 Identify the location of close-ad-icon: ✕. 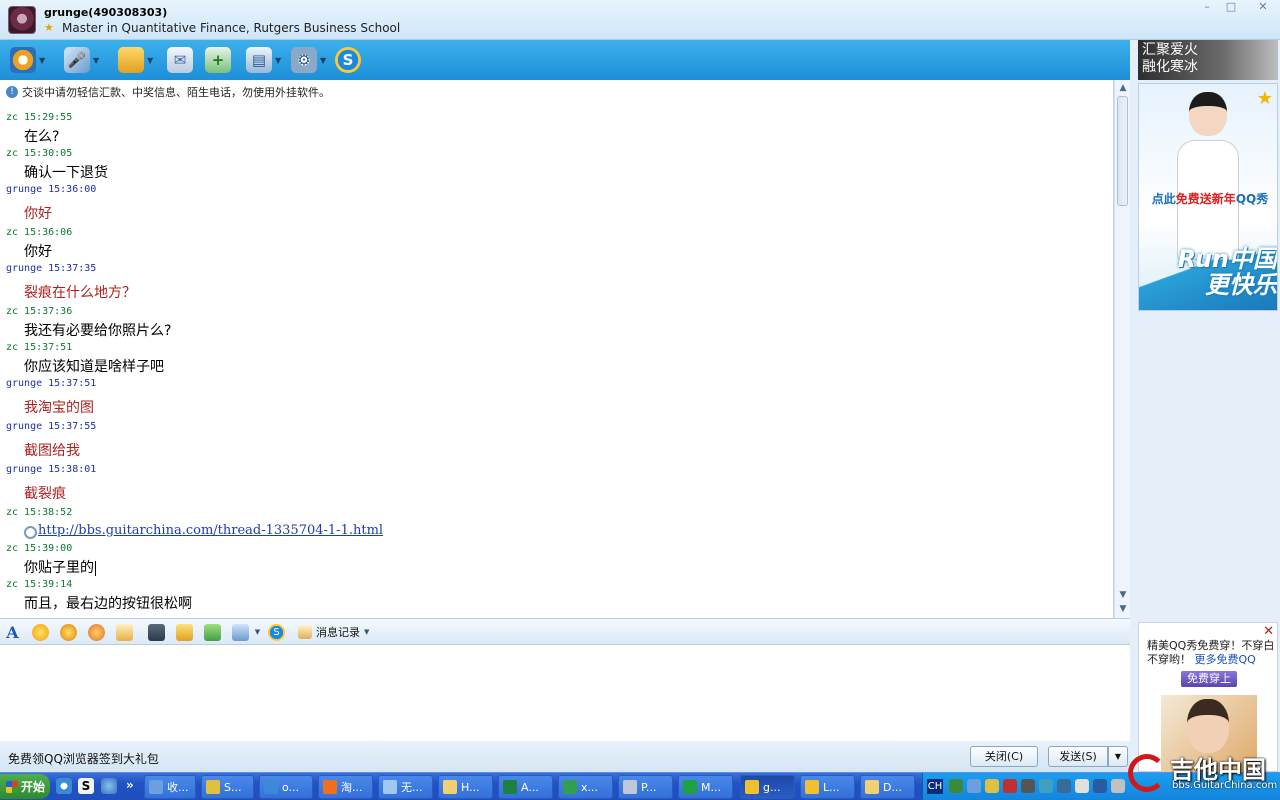
(1268, 631).